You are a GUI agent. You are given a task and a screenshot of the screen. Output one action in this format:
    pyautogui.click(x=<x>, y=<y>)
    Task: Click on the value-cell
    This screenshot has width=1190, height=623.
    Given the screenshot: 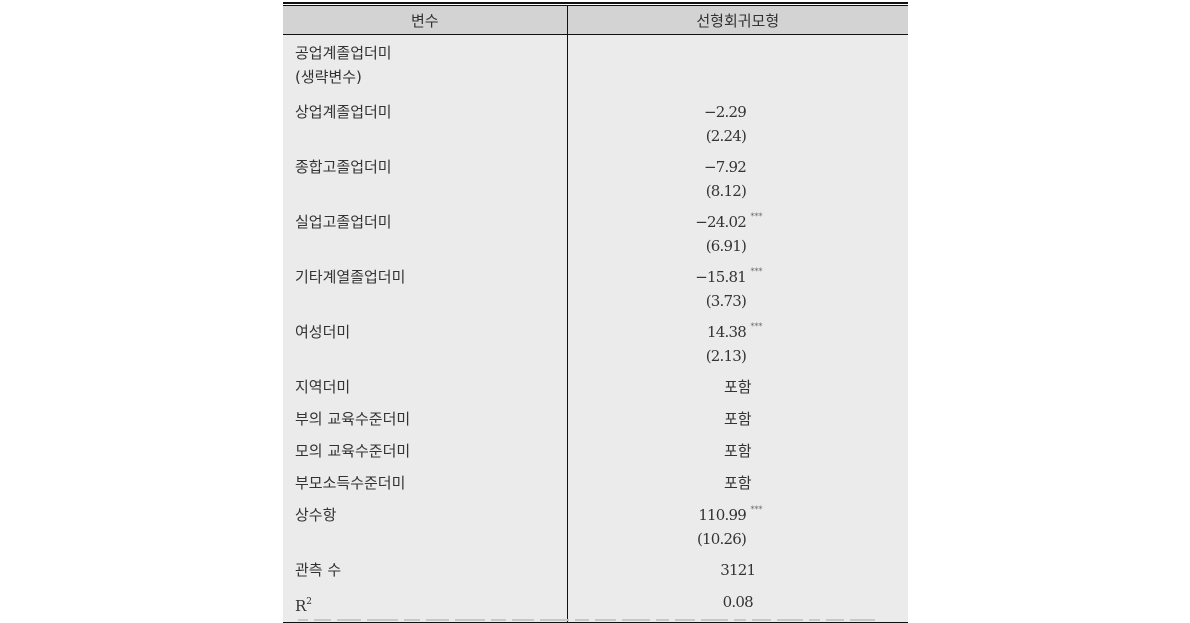 What is the action you would take?
    pyautogui.click(x=737, y=67)
    